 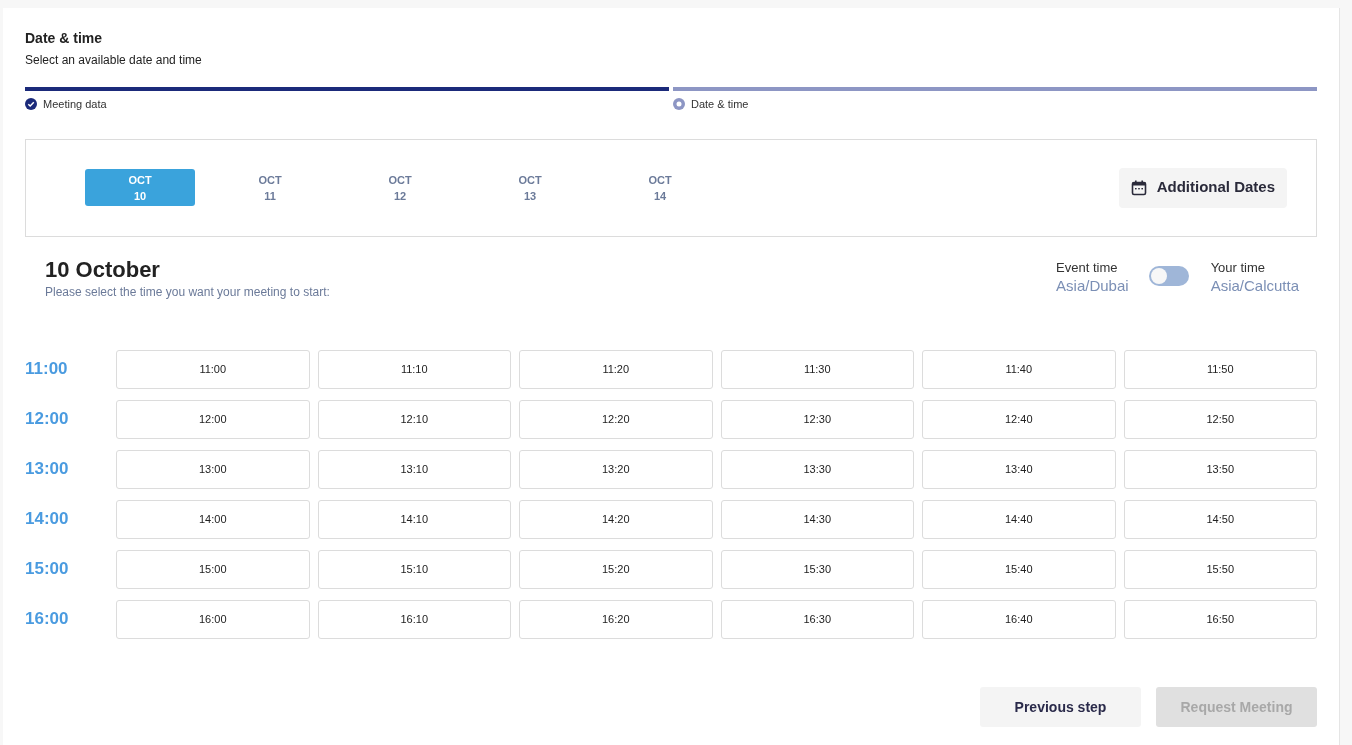 What do you see at coordinates (1220, 569) in the screenshot?
I see `time-slot: 15:50` at bounding box center [1220, 569].